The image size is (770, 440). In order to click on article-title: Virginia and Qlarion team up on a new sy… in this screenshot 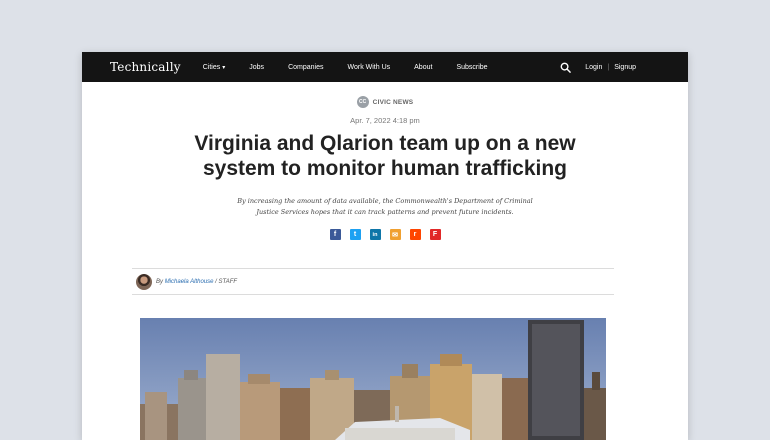, I will do `click(385, 156)`.